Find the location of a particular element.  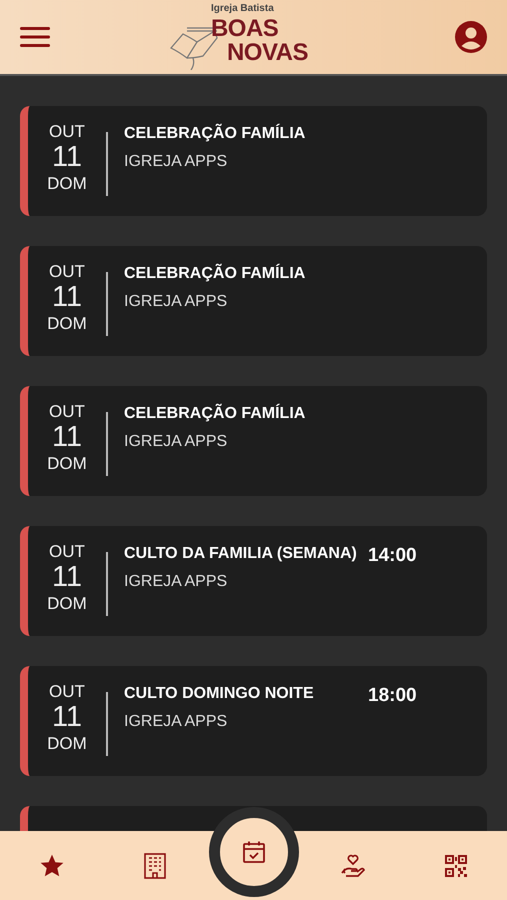

logo-title: NOVAS is located at coordinates (267, 53).